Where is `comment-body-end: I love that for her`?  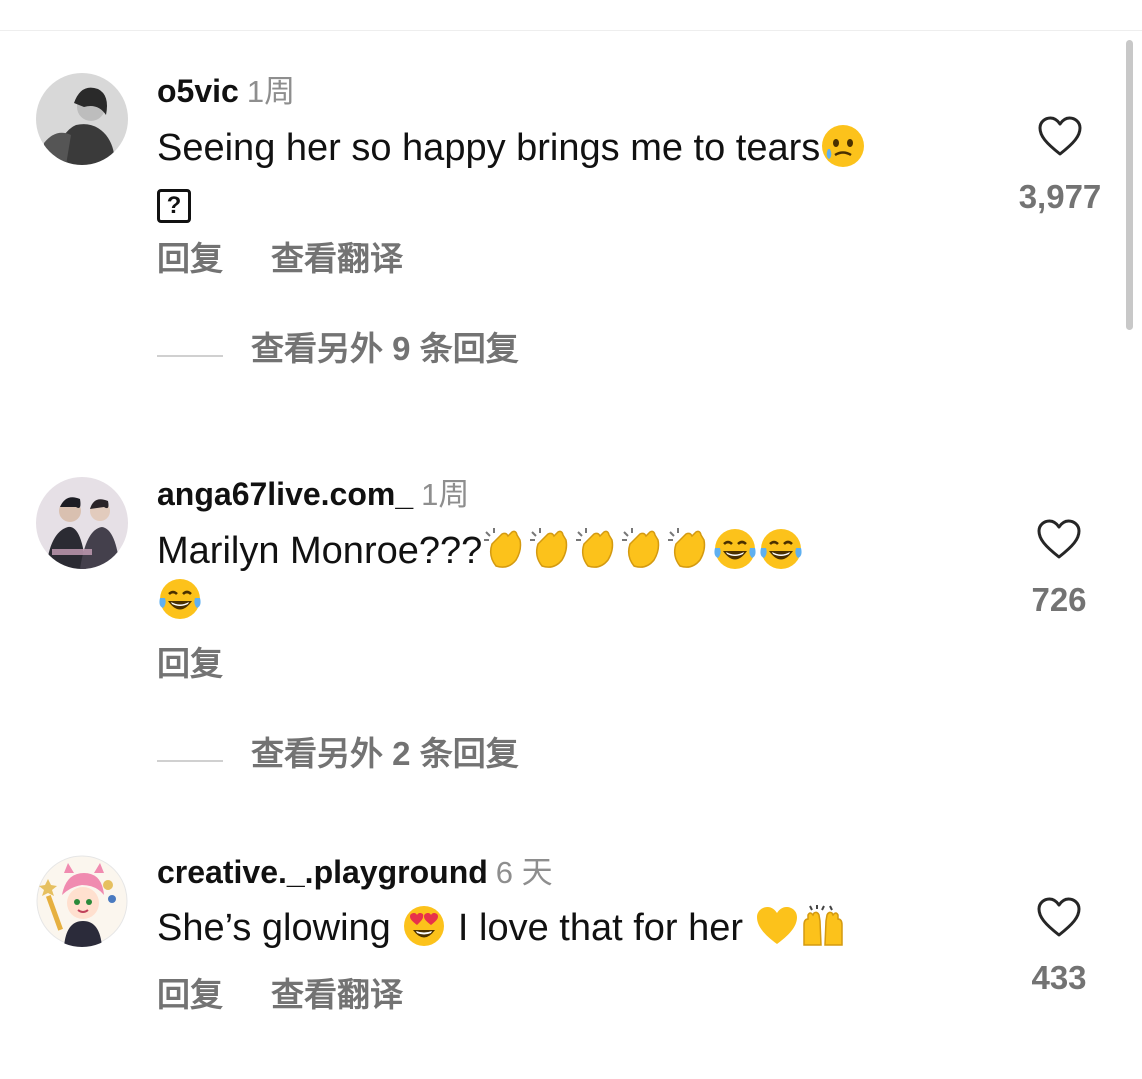 comment-body-end: I love that for her is located at coordinates (600, 928).